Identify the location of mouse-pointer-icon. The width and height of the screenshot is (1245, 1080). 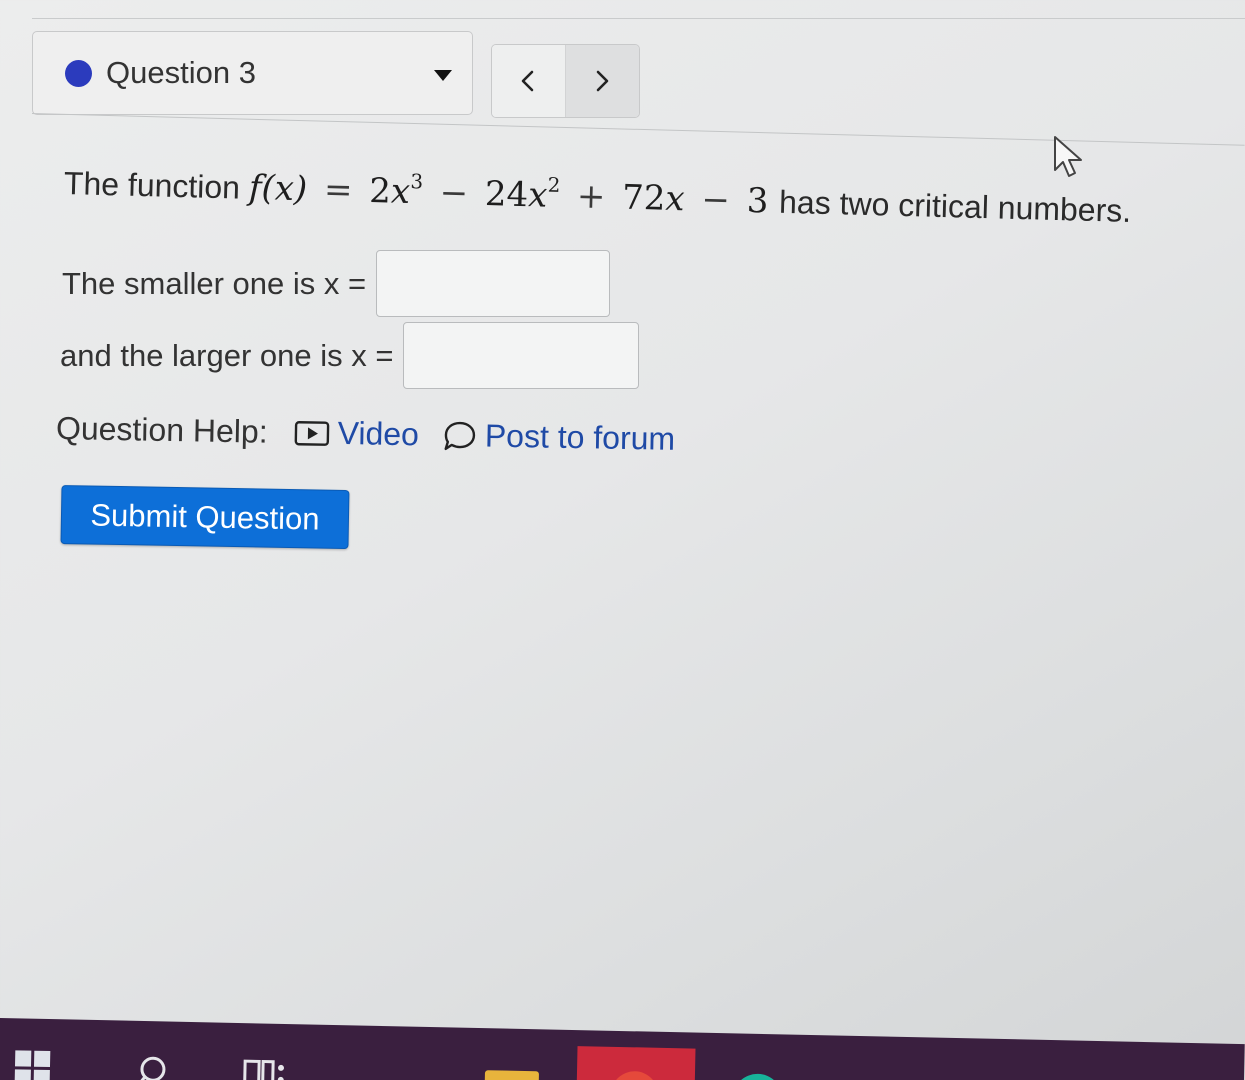
(1068, 156).